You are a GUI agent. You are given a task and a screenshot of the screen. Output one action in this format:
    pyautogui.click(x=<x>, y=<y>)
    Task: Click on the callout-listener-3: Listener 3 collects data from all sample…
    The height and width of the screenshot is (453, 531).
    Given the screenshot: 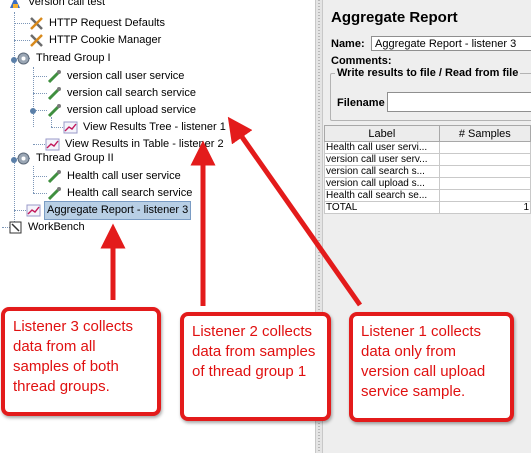 What is the action you would take?
    pyautogui.click(x=81, y=361)
    